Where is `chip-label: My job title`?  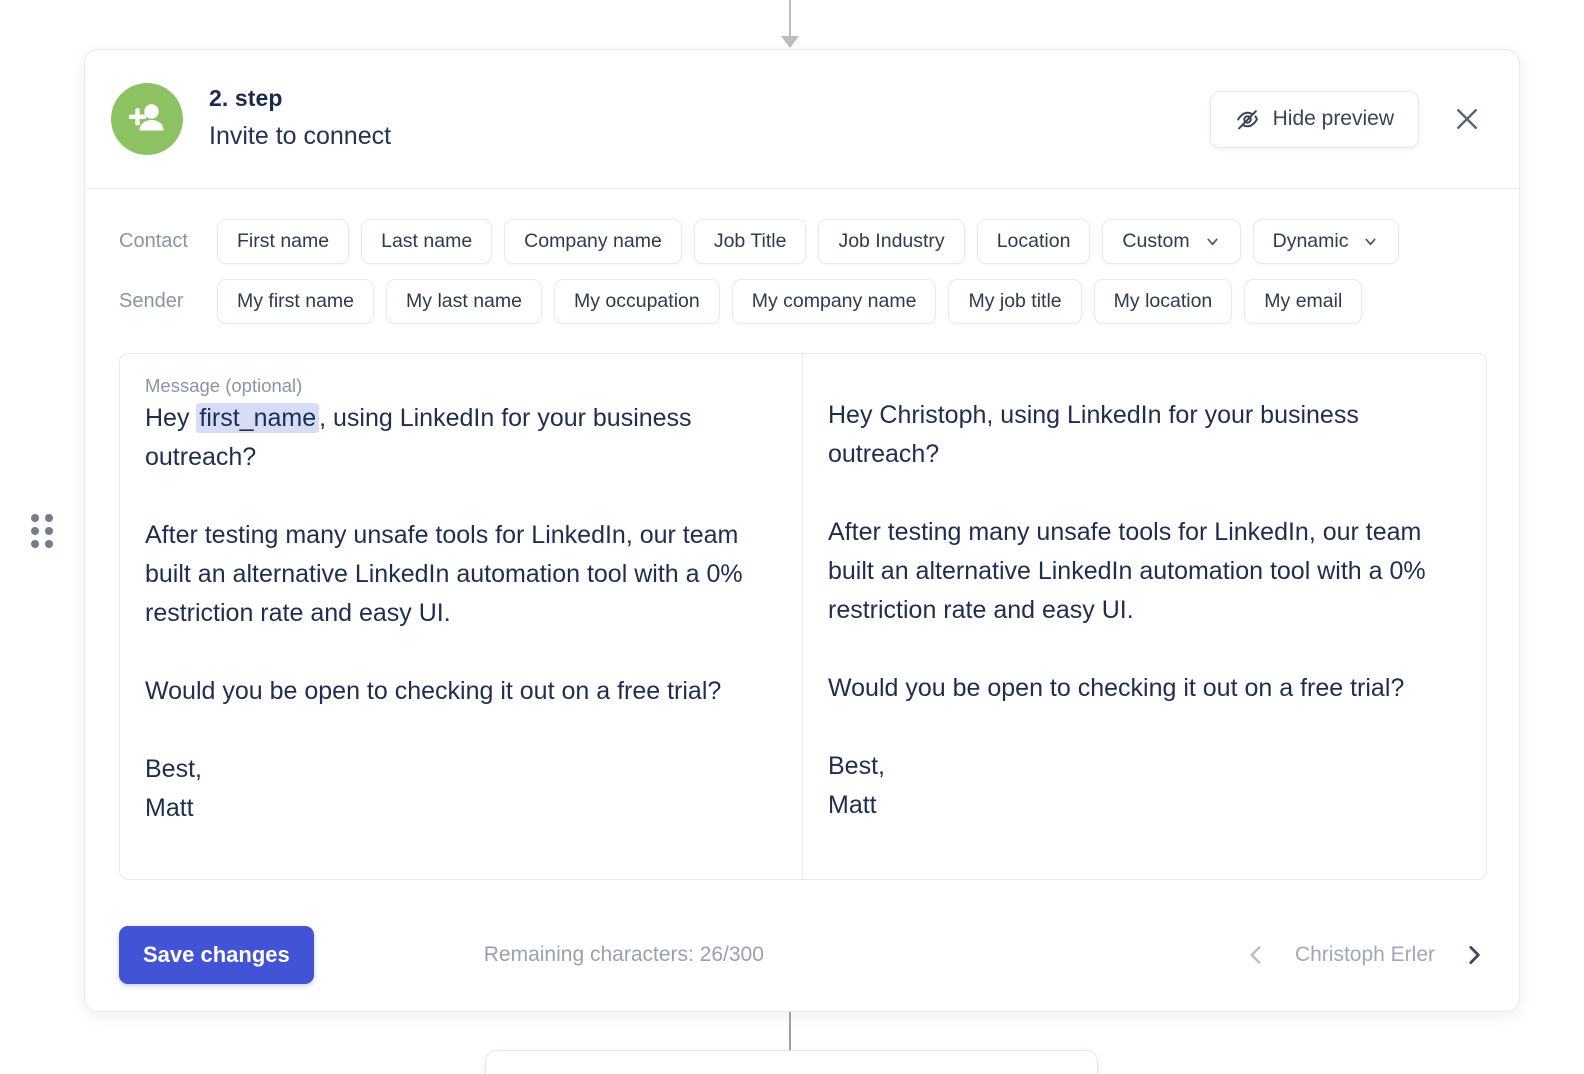 chip-label: My job title is located at coordinates (1015, 301).